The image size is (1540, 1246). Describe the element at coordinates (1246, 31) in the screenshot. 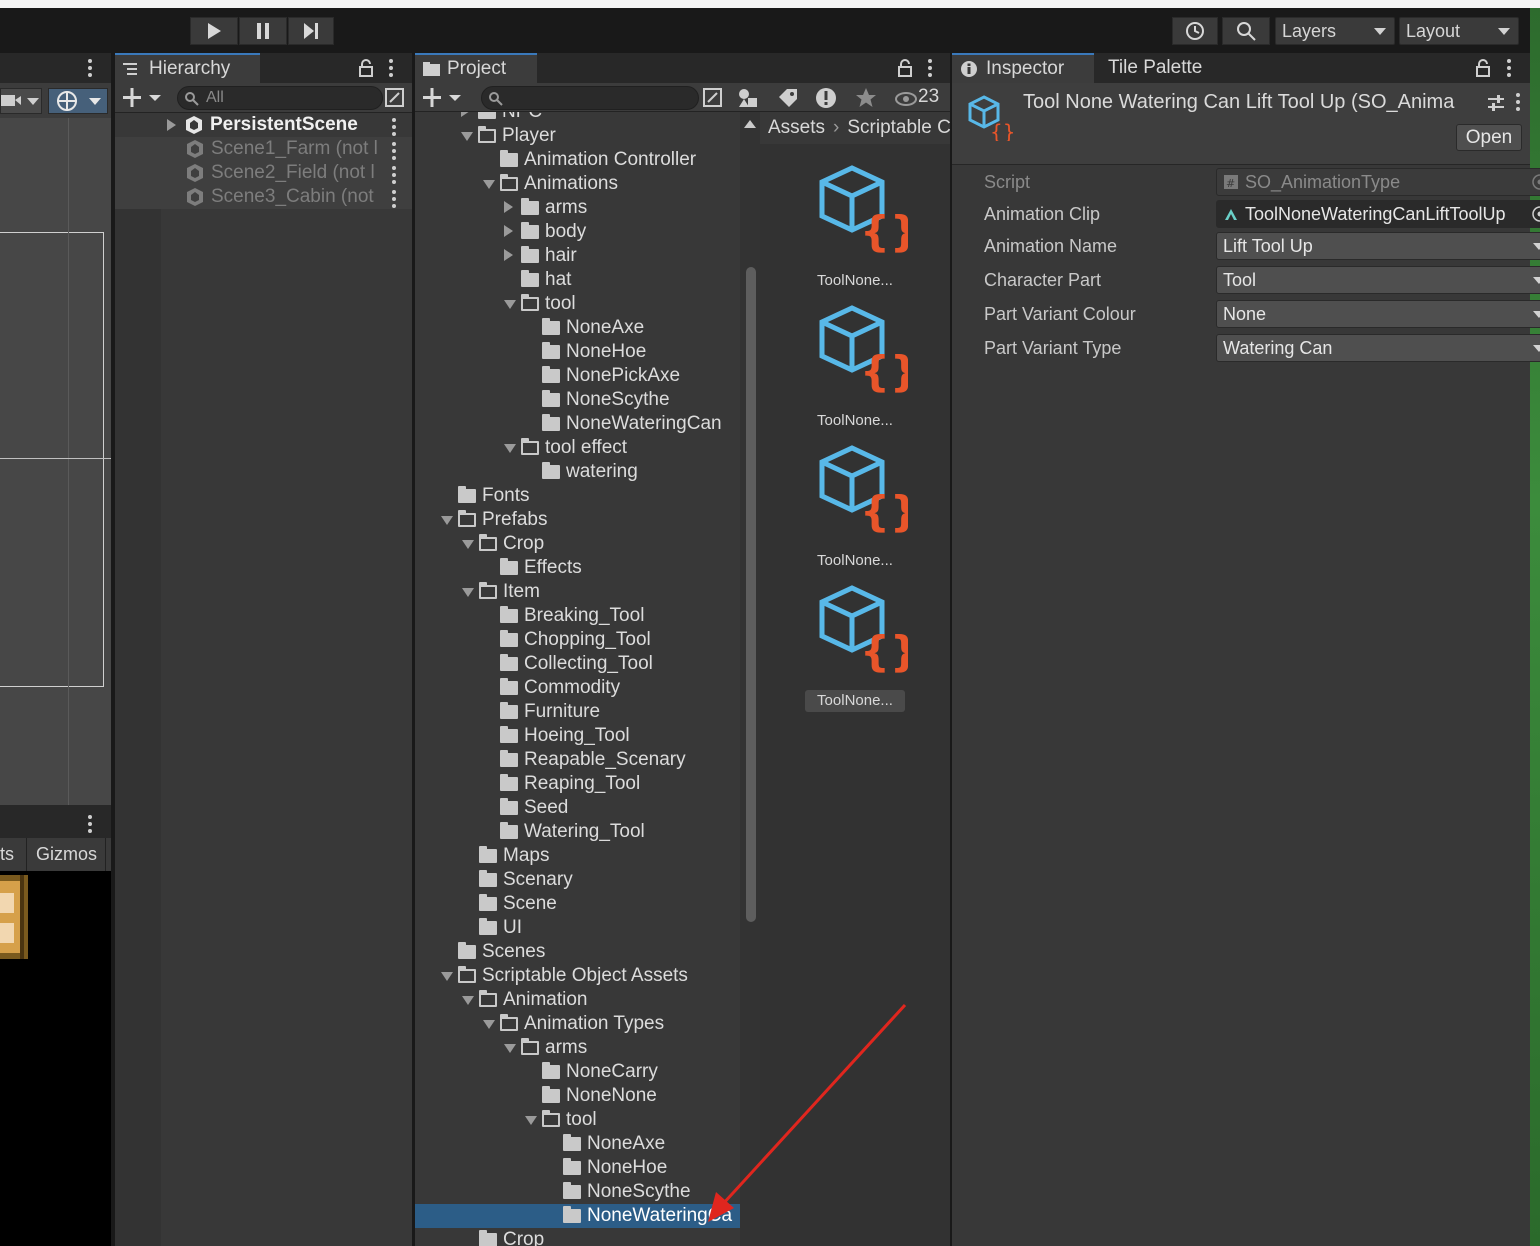

I see `search-button` at that location.